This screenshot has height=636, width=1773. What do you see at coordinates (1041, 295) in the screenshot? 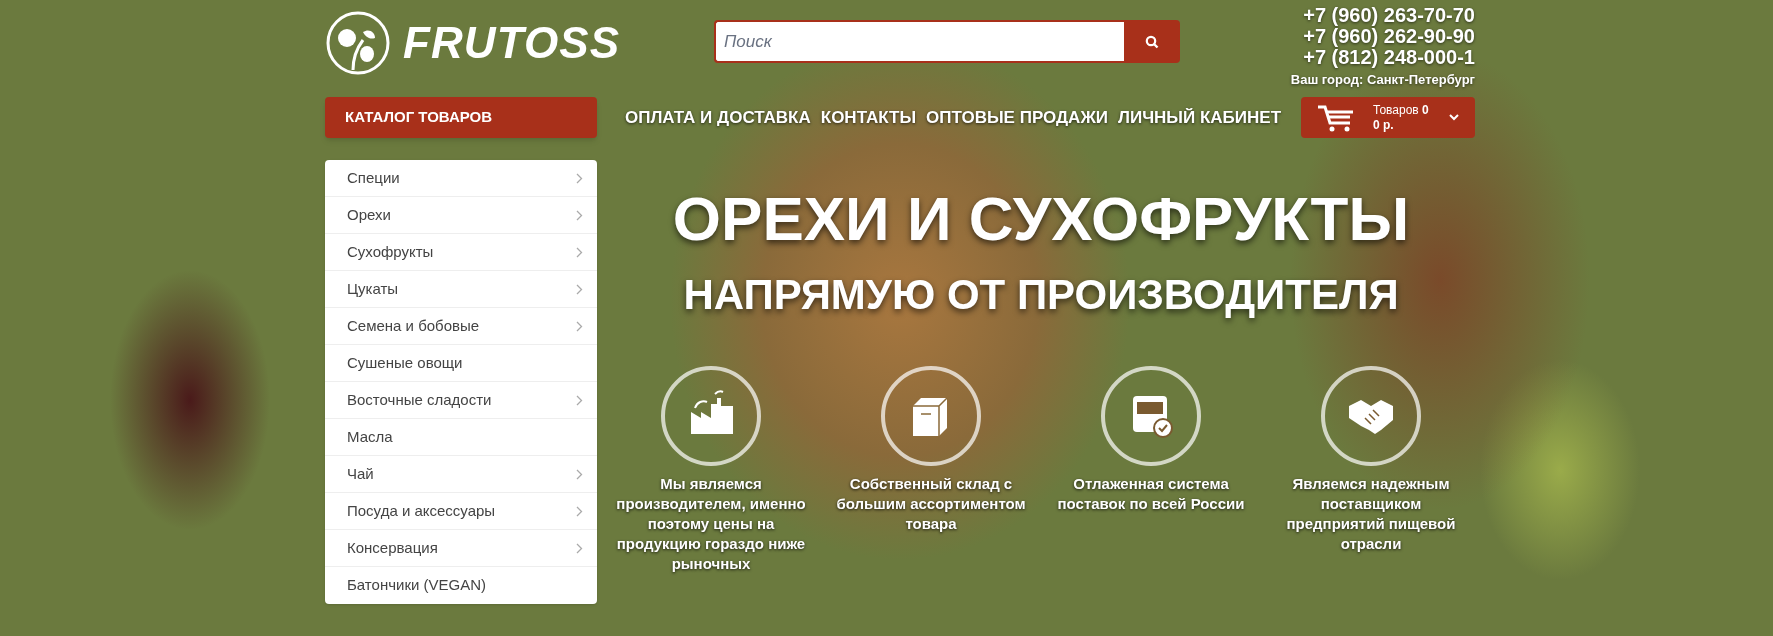
I see `hero-subtitle: НАПРЯМУЮ ОТ ПРОИЗВОДИТЕЛЯ` at bounding box center [1041, 295].